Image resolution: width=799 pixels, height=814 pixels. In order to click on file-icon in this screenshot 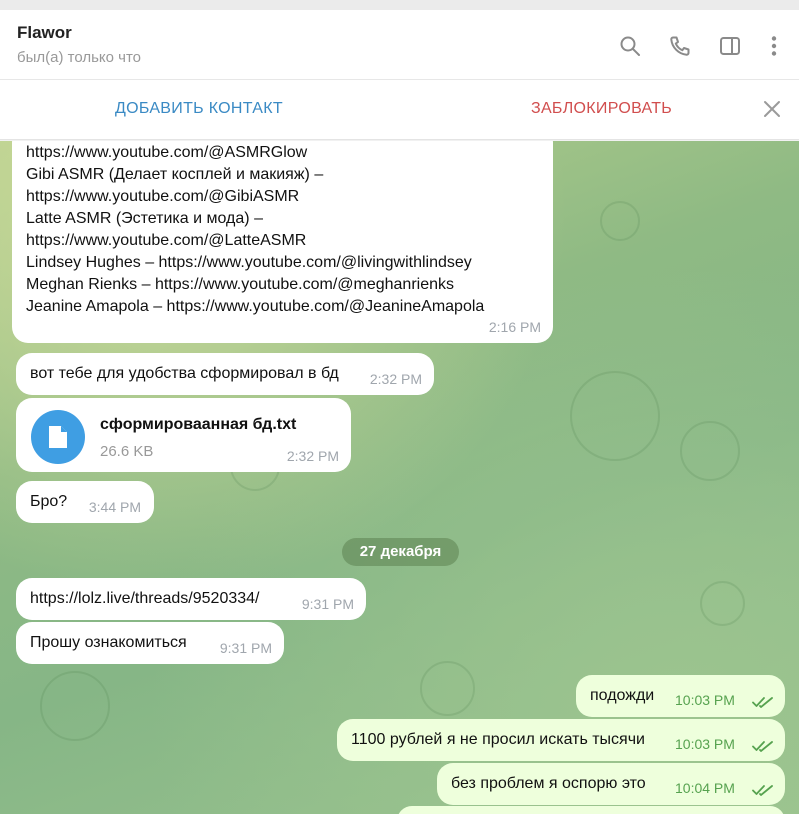, I will do `click(58, 437)`.